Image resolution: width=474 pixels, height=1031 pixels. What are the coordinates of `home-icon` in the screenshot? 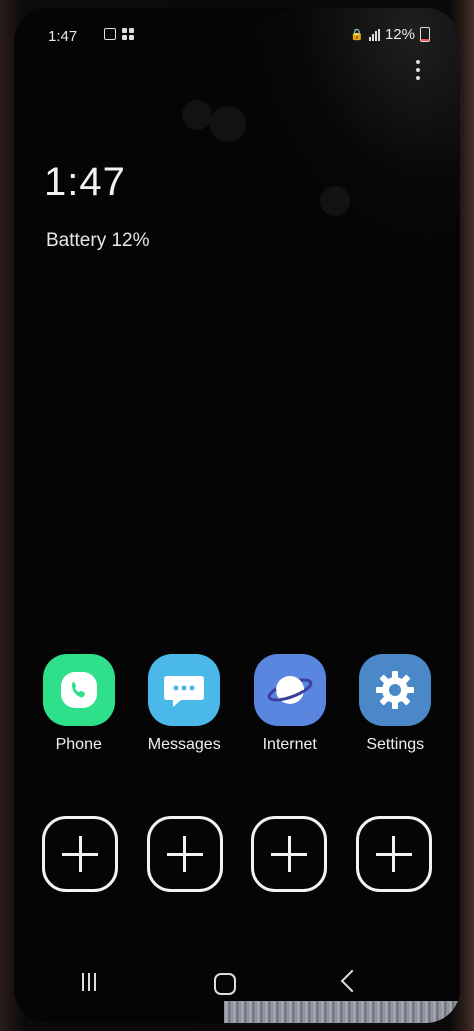 It's located at (225, 984).